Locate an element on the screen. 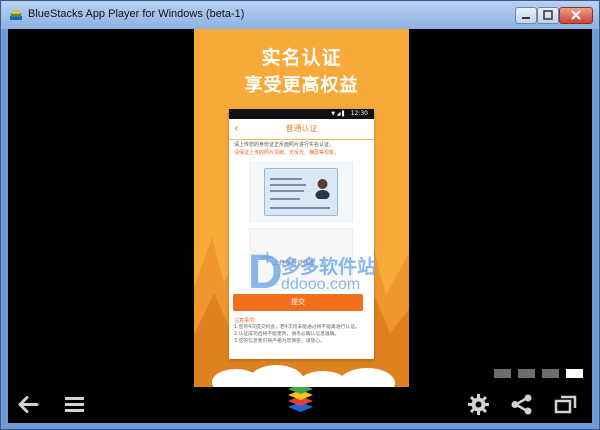 This screenshot has width=600, height=430. maximize-button is located at coordinates (548, 15).